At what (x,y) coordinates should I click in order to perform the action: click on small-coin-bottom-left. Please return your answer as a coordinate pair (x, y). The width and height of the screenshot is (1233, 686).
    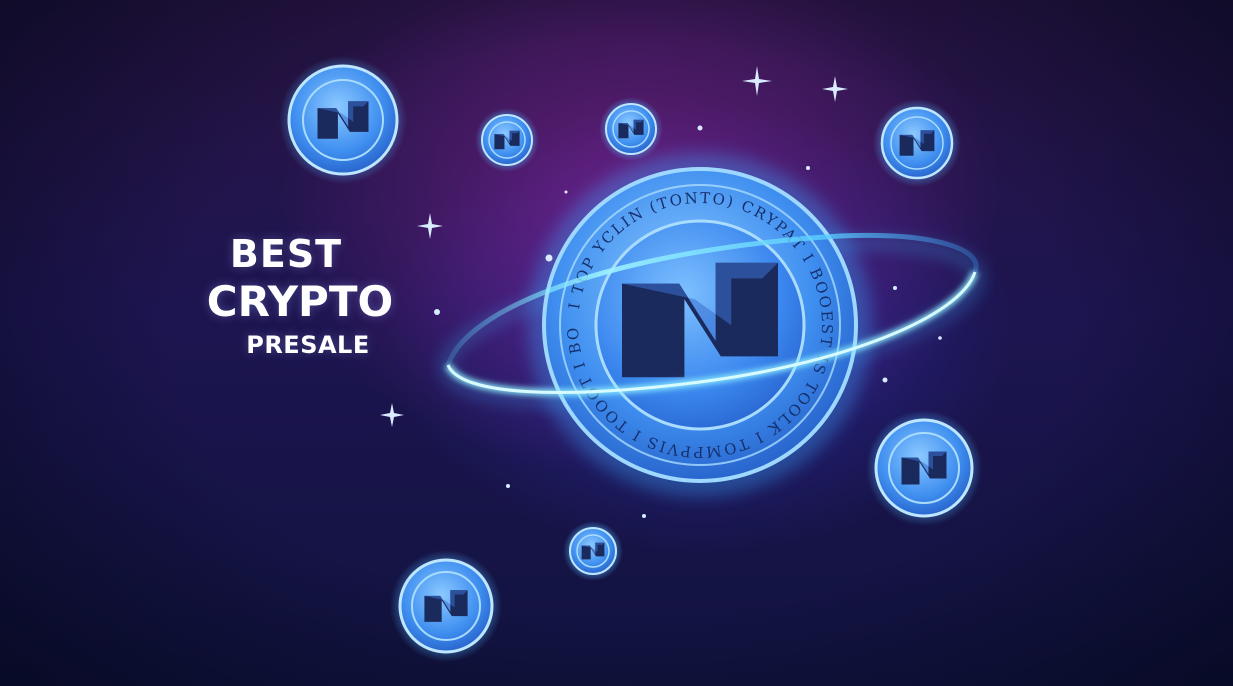
    Looking at the image, I should click on (446, 606).